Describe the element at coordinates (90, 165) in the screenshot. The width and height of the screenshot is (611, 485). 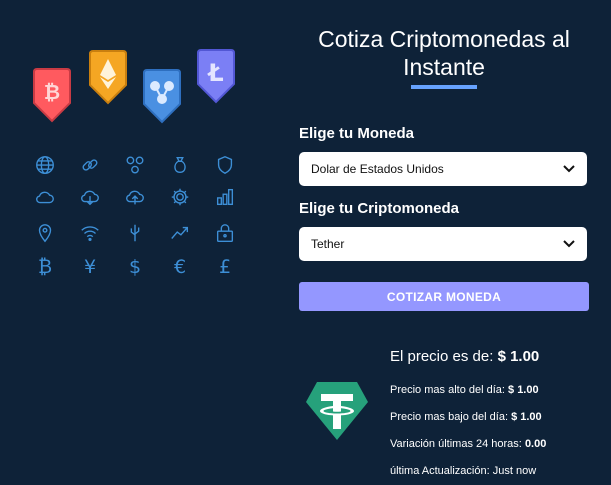
I see `link-icon` at that location.